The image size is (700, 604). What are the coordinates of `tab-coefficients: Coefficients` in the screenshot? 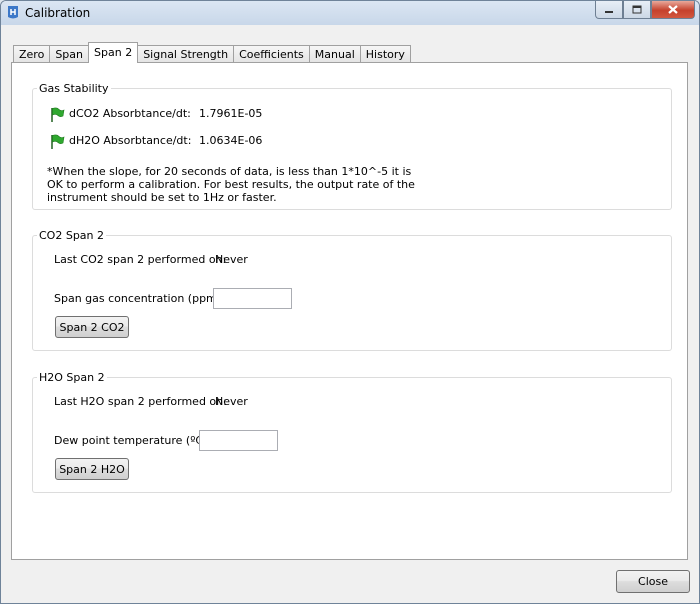 It's located at (271, 54).